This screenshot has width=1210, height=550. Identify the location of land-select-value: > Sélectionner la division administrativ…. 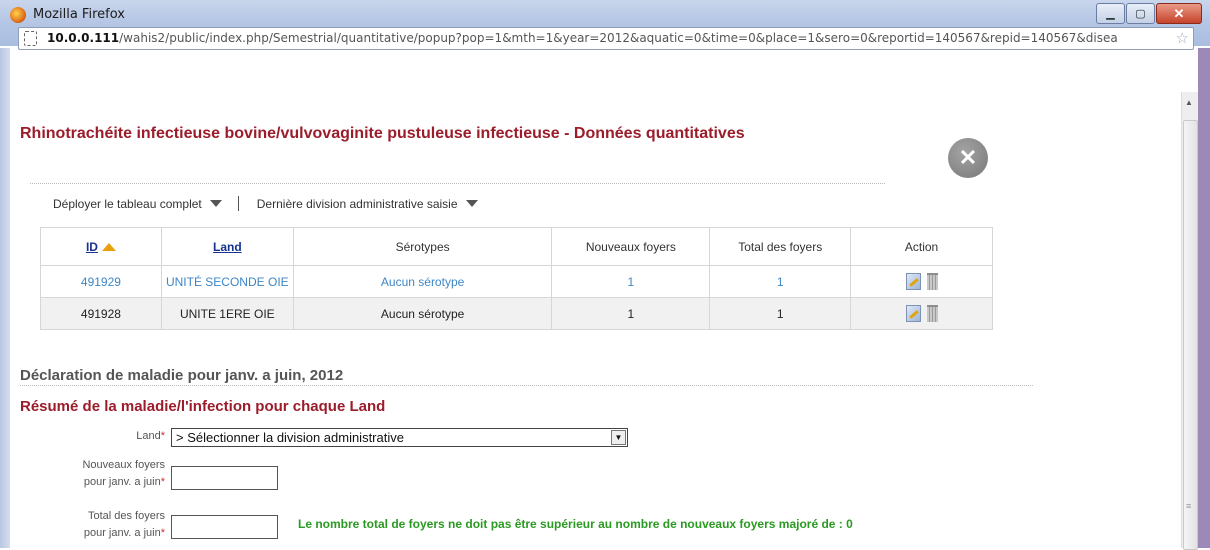
(290, 437).